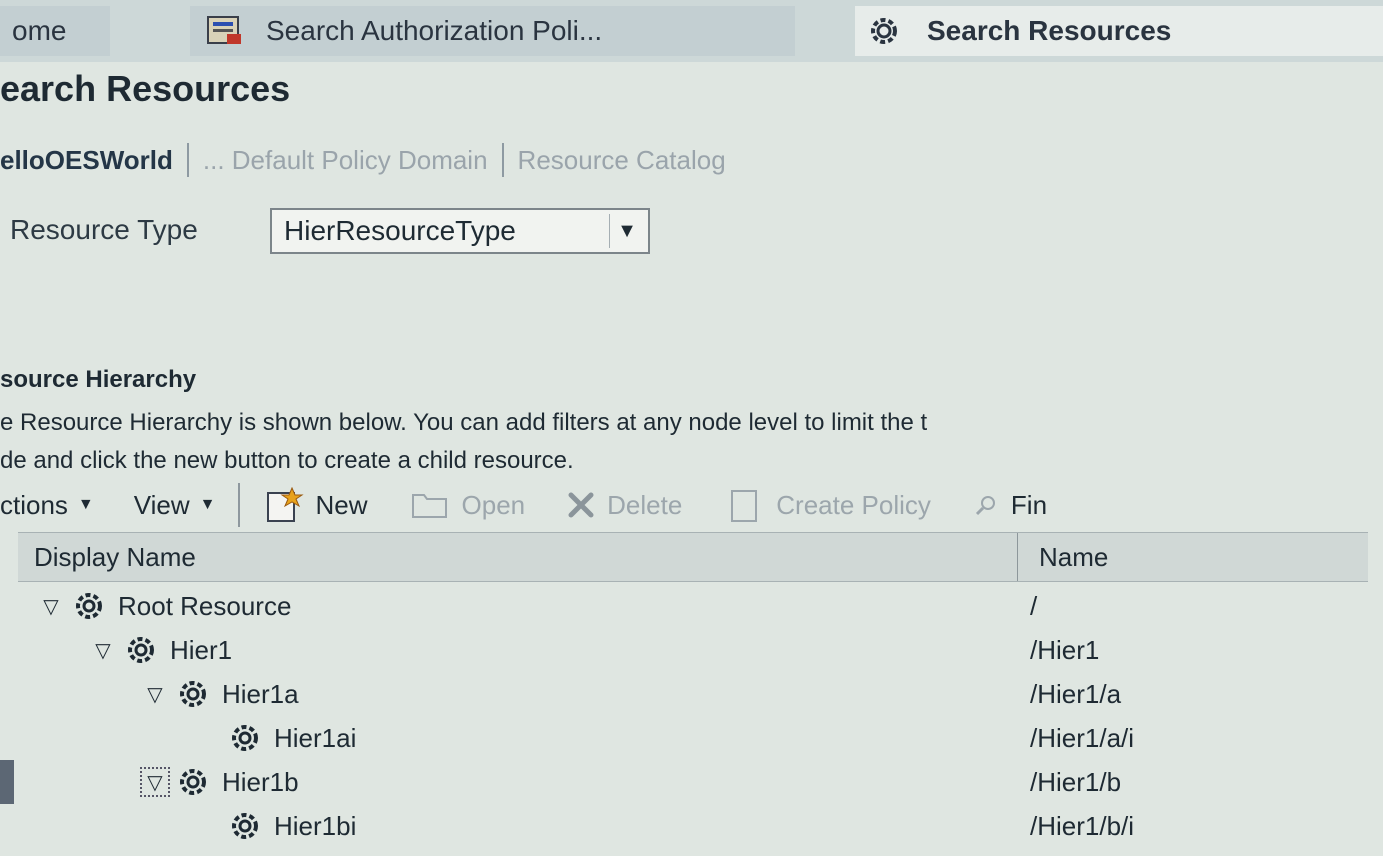 This screenshot has height=856, width=1383. Describe the element at coordinates (161, 504) in the screenshot. I see `view-menu-label: View` at that location.